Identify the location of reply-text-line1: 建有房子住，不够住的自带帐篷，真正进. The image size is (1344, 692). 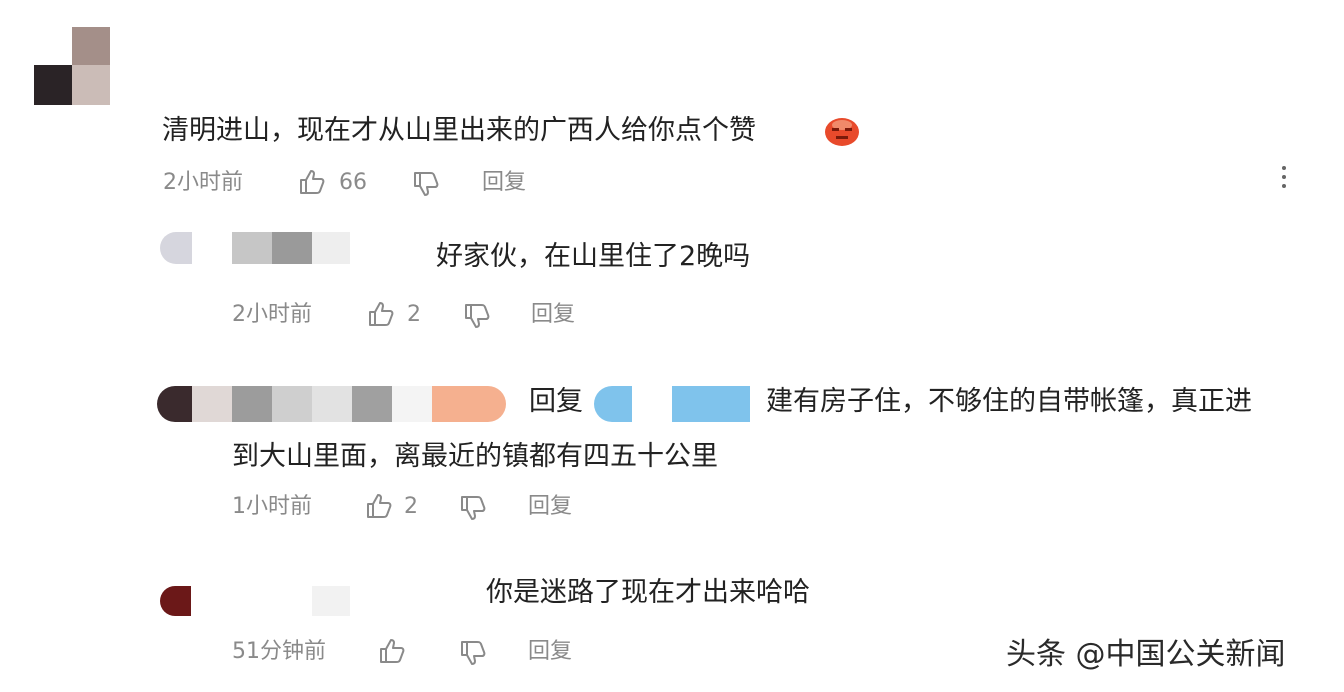
(1009, 401).